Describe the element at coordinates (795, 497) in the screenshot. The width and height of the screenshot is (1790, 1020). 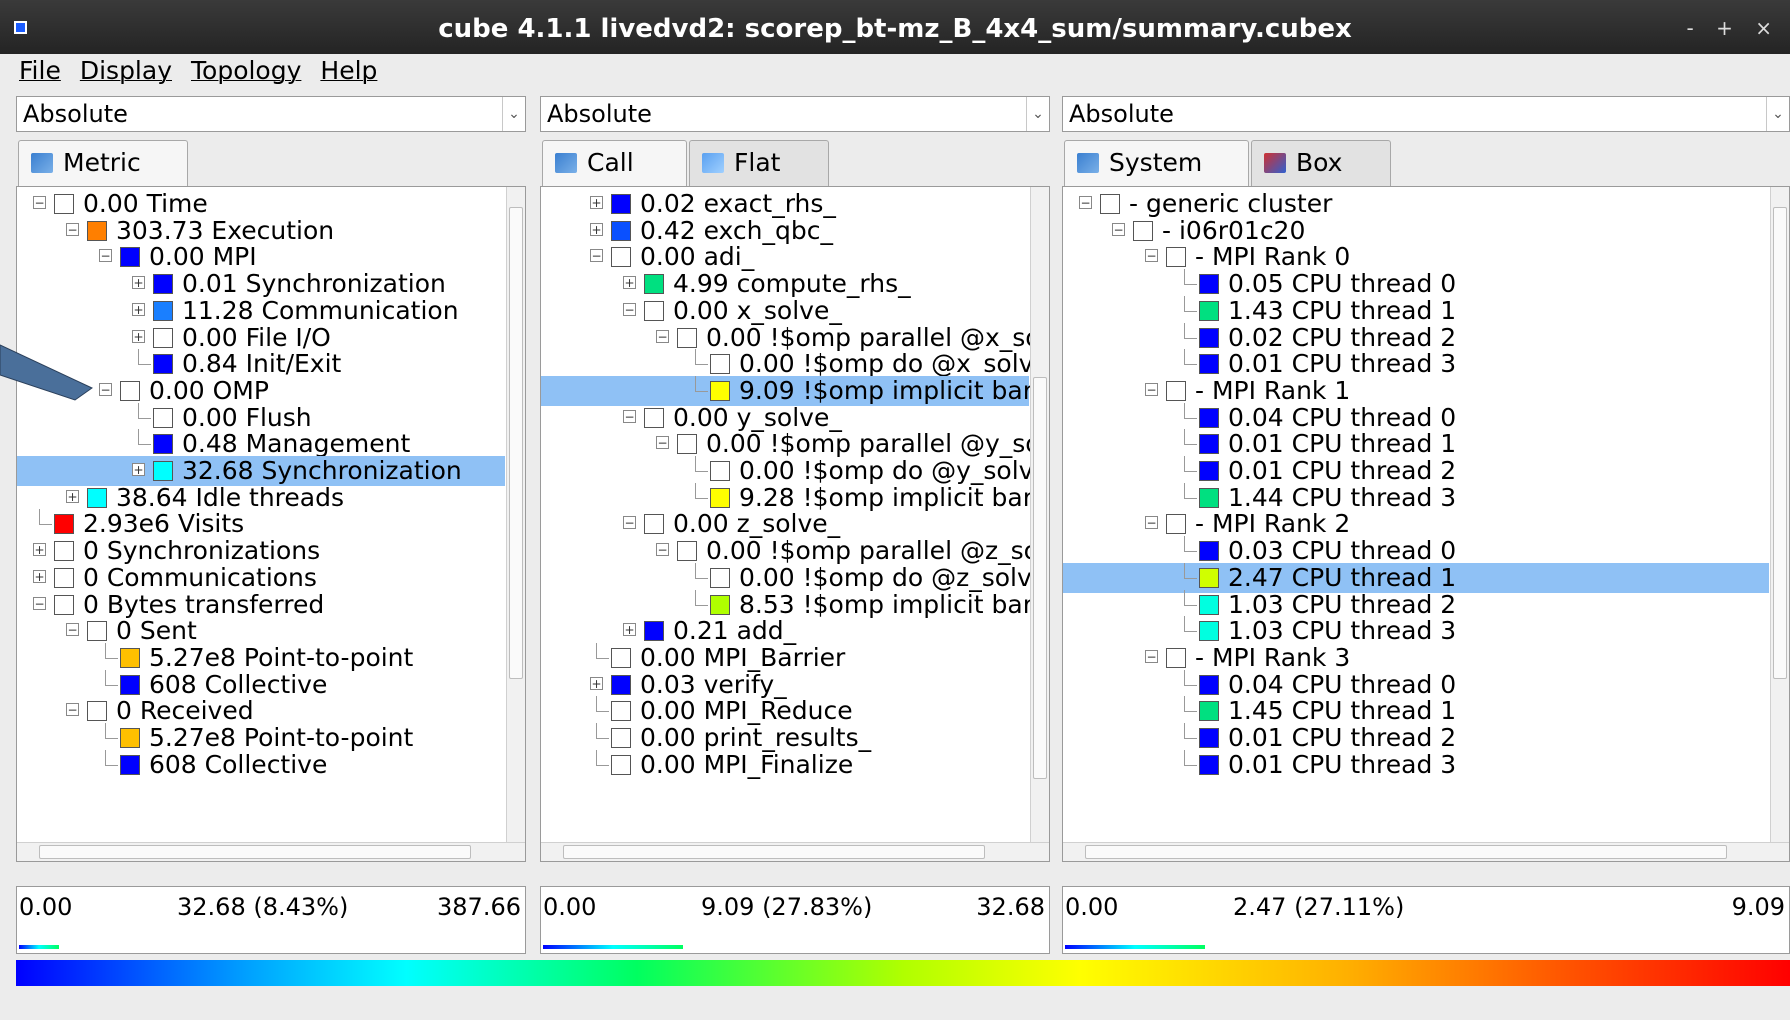
I see `tree-row: 9.28 !$omp implicit barri` at that location.